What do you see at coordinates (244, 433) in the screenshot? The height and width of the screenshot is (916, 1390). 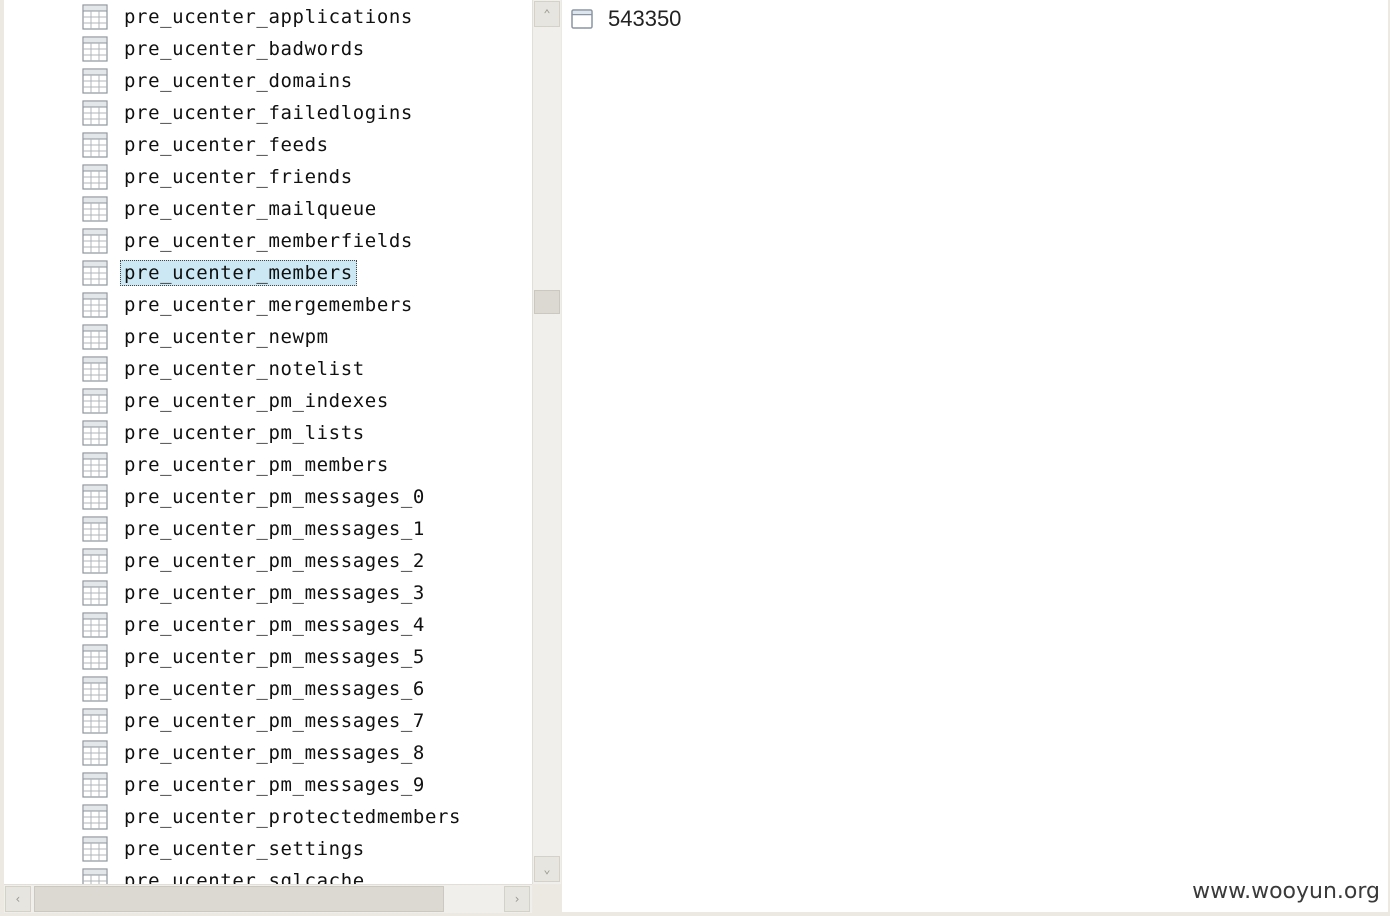 I see `tree-item-label: pre_ucenter_pm_lists` at bounding box center [244, 433].